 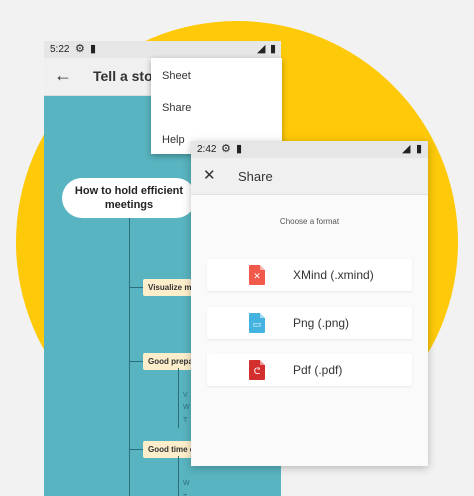 What do you see at coordinates (321, 323) in the screenshot?
I see `format-label: Png (.png)` at bounding box center [321, 323].